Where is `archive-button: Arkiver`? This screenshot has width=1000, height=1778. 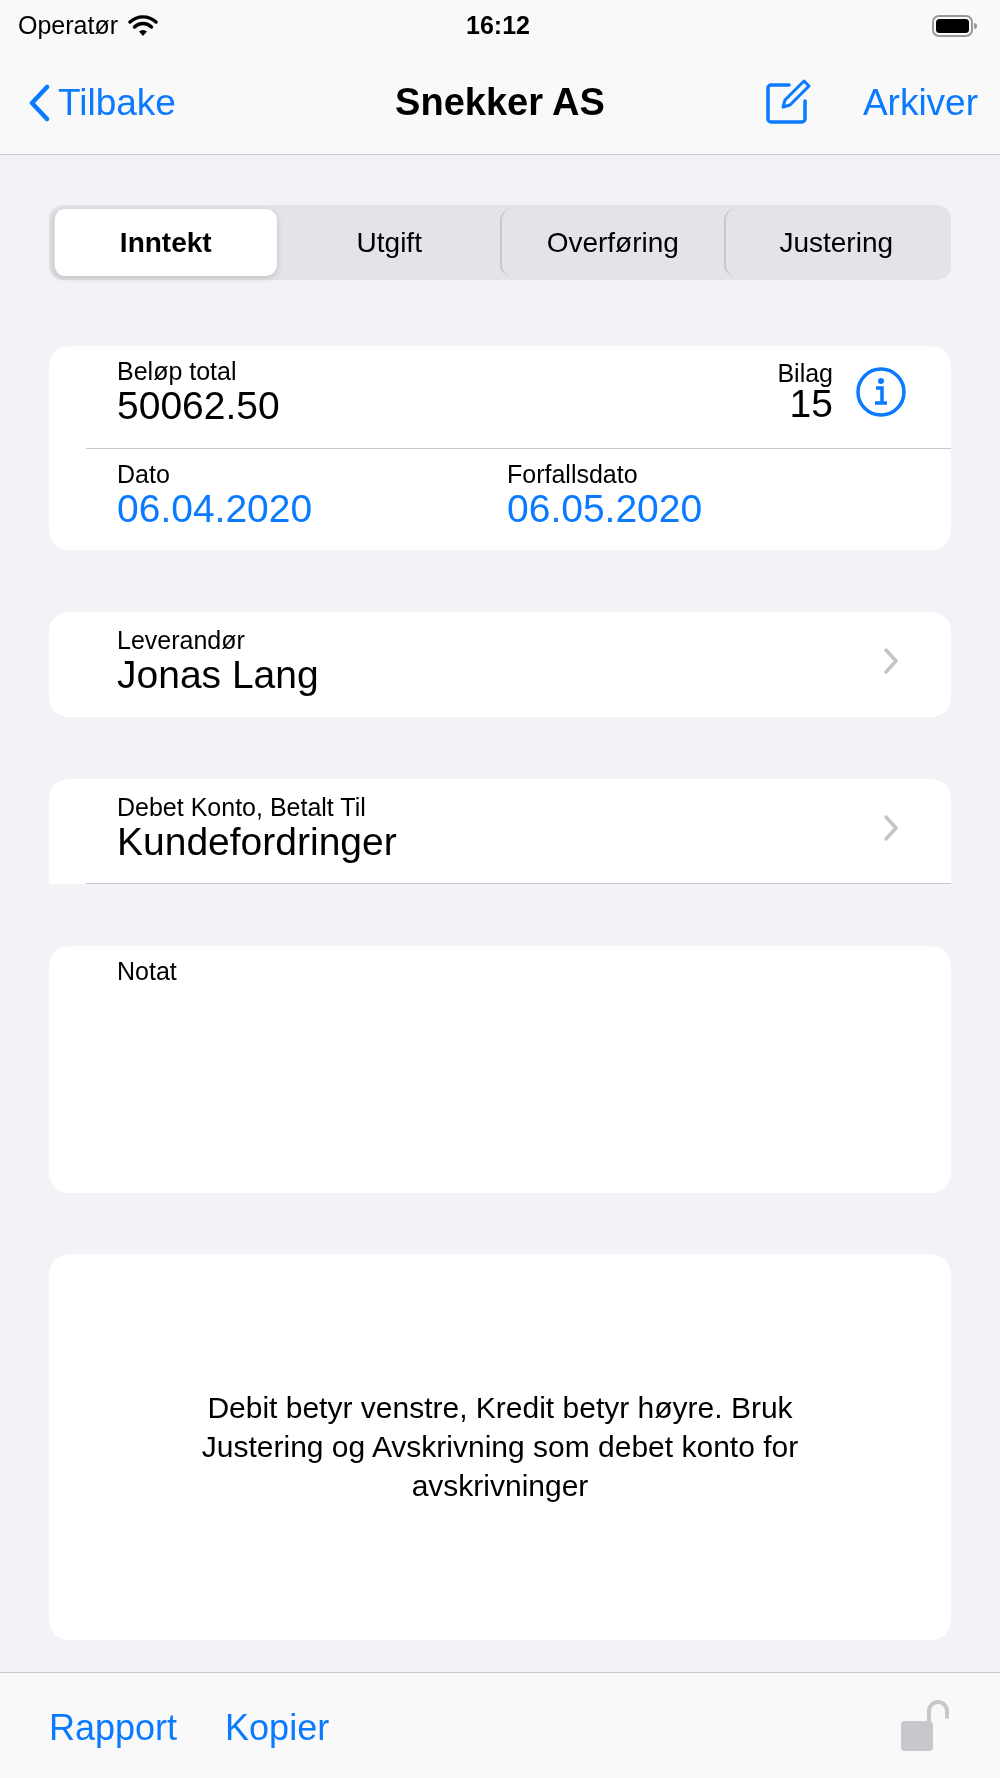 archive-button: Arkiver is located at coordinates (920, 102).